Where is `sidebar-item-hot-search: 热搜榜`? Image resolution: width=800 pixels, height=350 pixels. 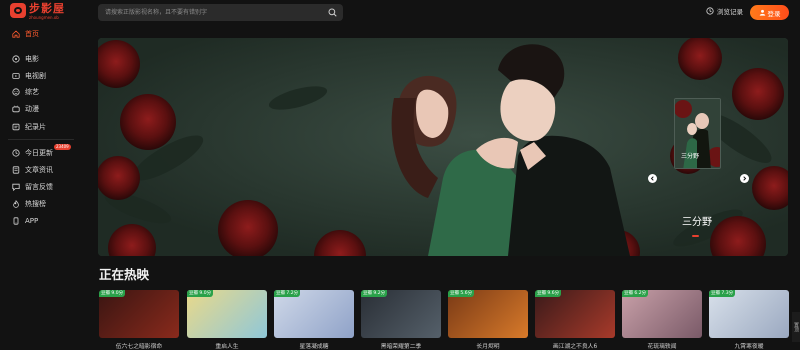
sidebar-item-hot-search: 热搜榜 is located at coordinates (41, 204).